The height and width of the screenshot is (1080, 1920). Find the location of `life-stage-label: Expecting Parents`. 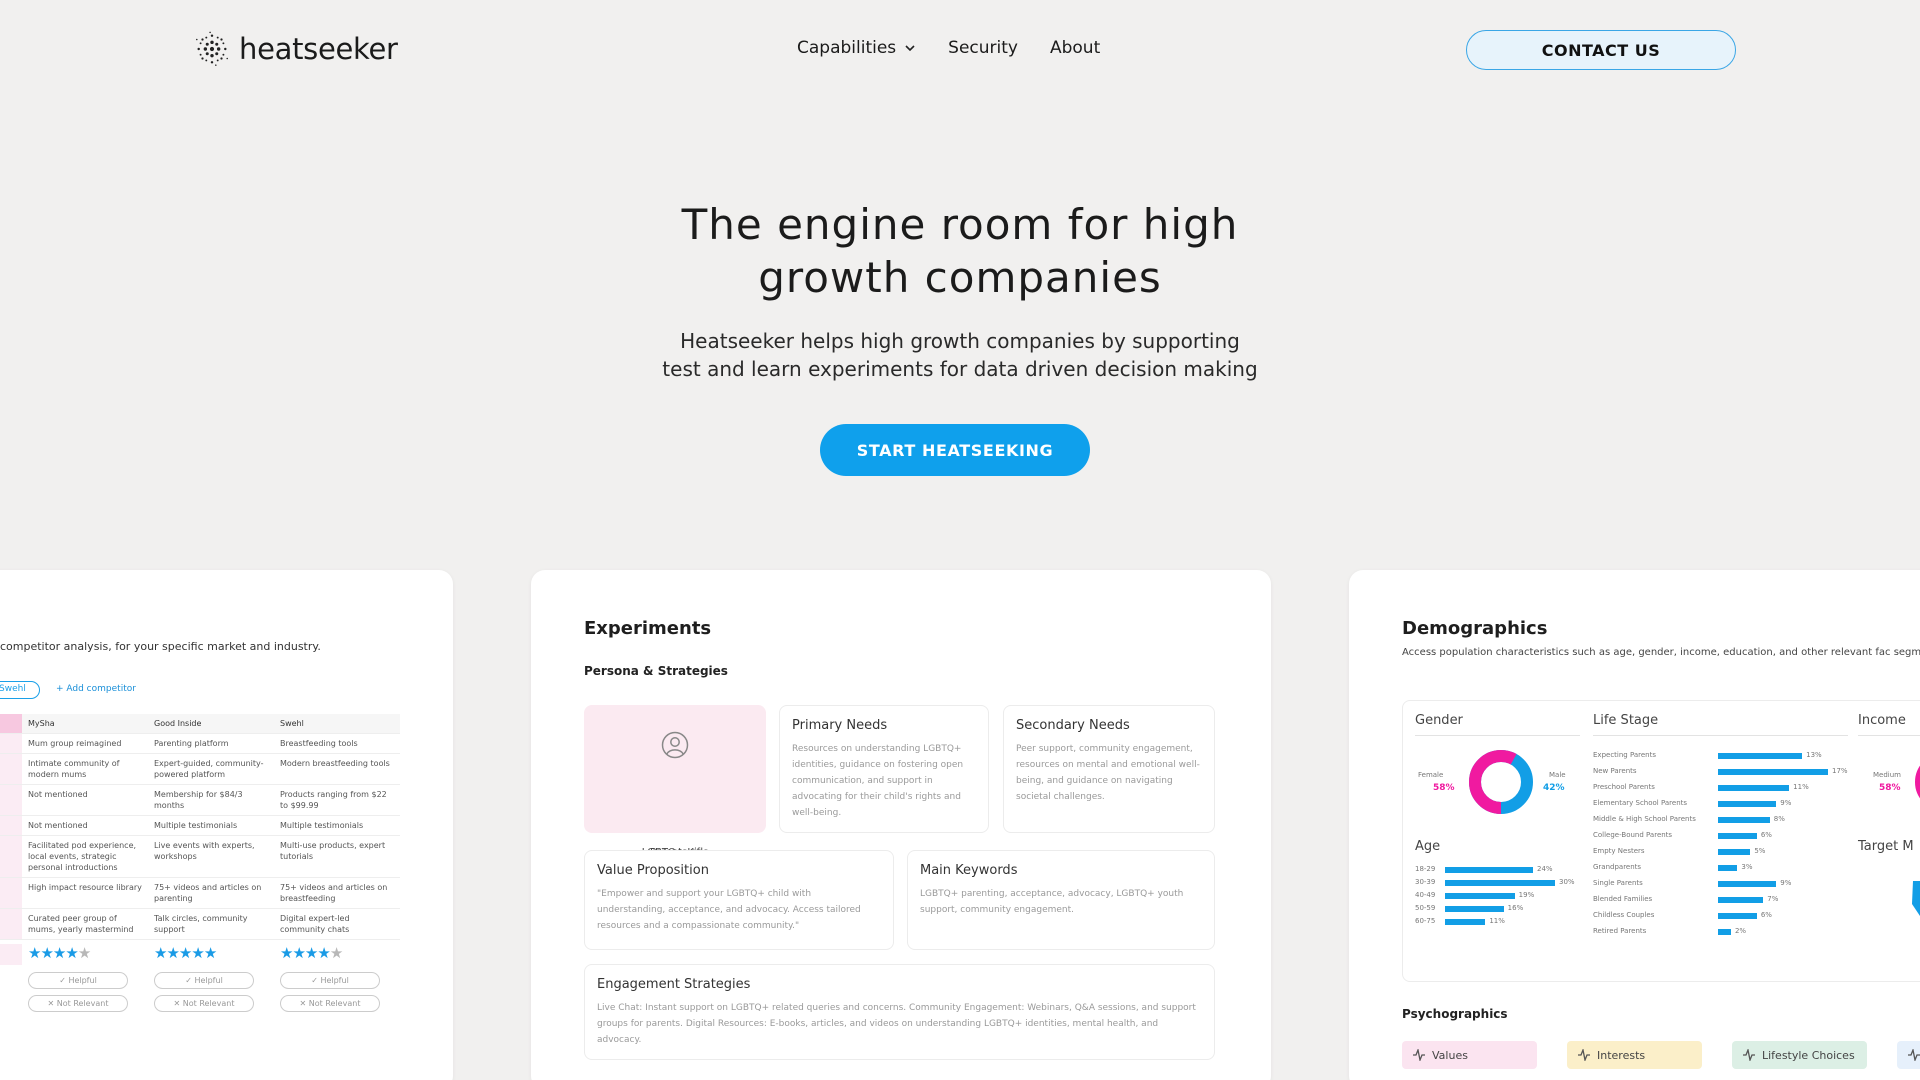

life-stage-label: Expecting Parents is located at coordinates (1625, 755).